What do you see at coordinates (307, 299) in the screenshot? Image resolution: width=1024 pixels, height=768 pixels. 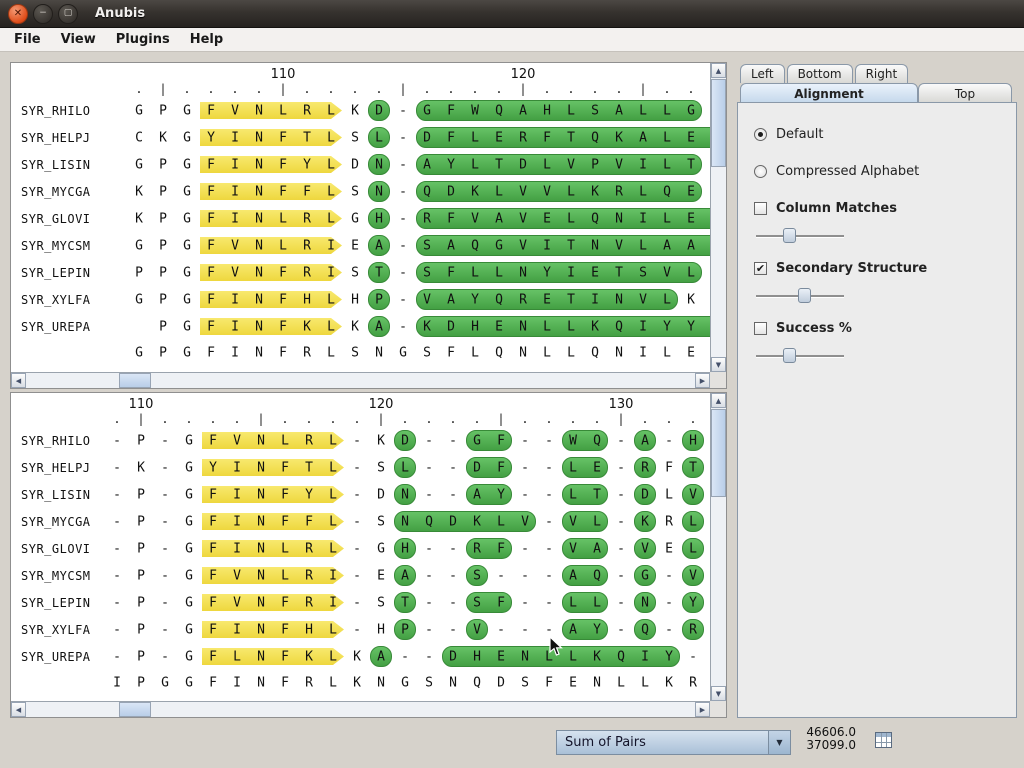 I see `residue: H` at bounding box center [307, 299].